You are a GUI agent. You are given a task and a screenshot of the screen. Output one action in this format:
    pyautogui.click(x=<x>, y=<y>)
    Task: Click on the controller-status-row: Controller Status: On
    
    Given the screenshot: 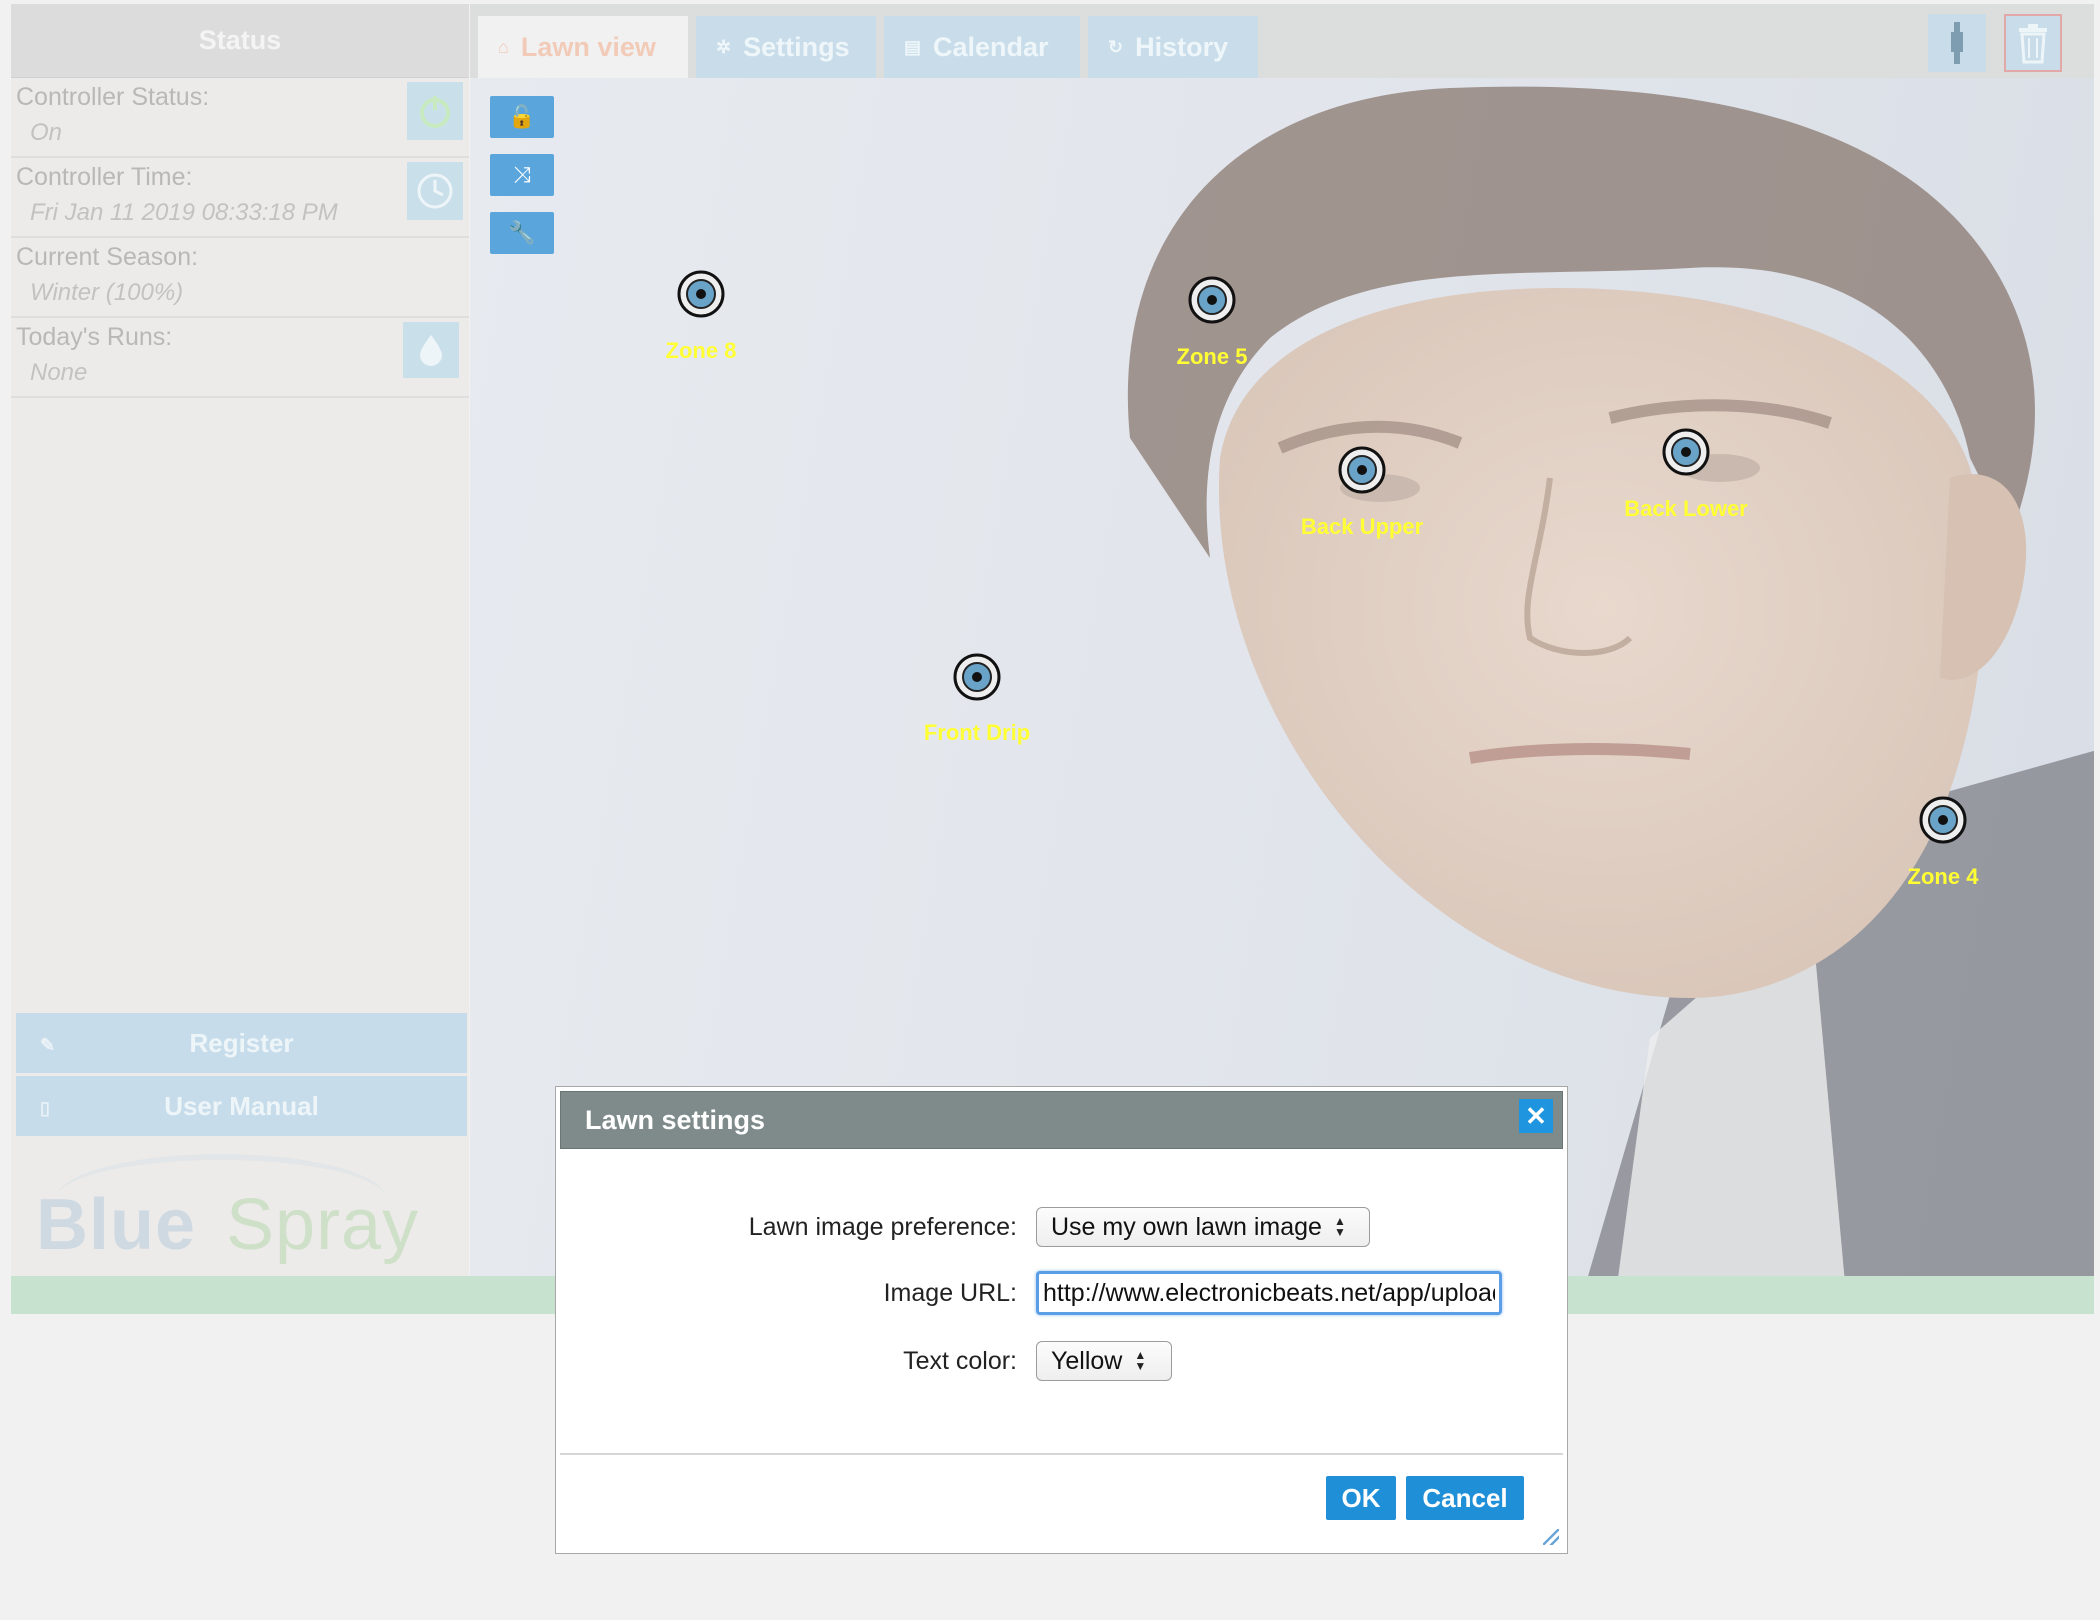 What is the action you would take?
    pyautogui.click(x=240, y=118)
    